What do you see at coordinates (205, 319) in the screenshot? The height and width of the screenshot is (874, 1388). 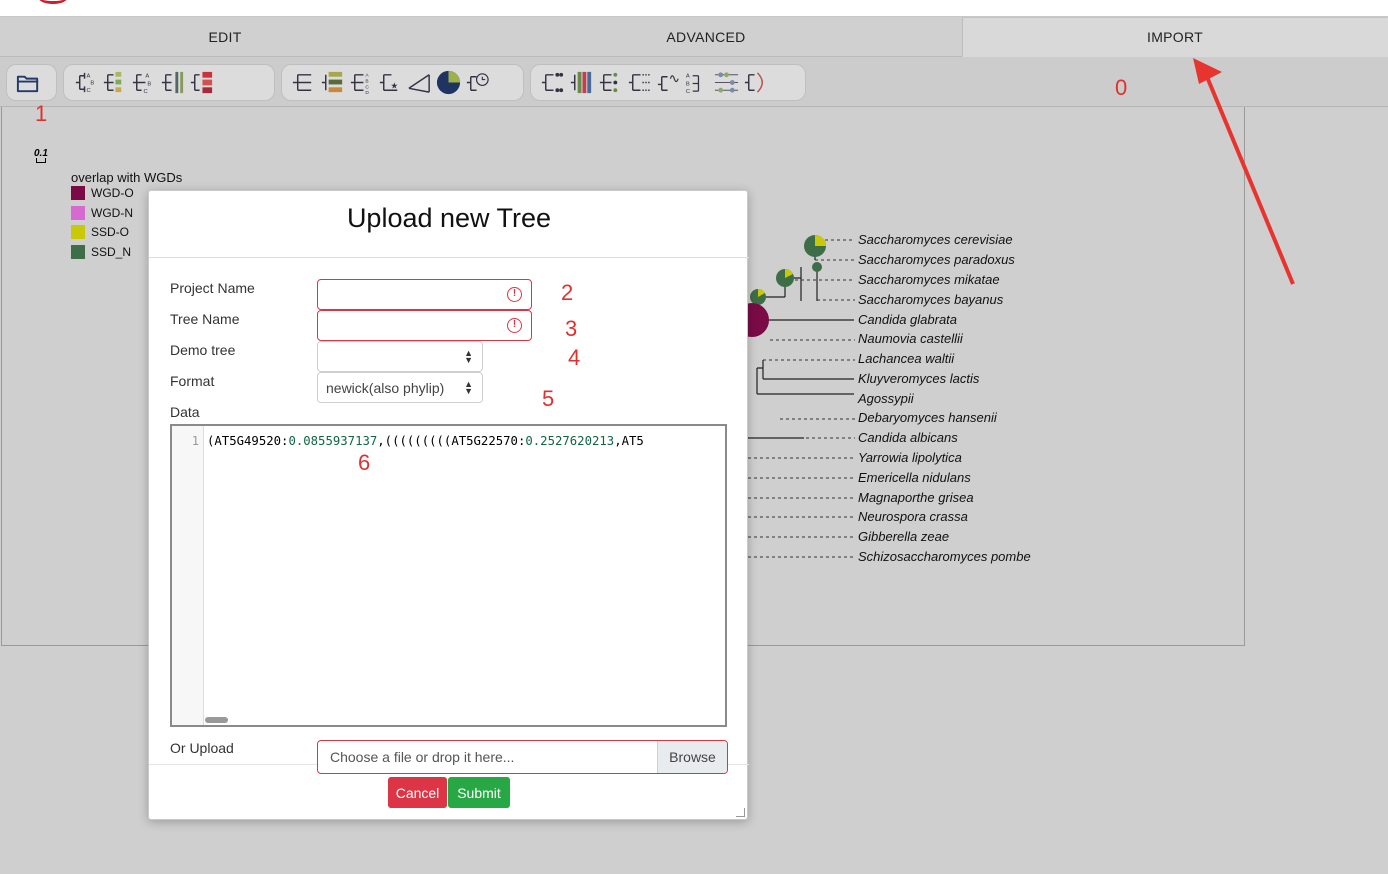 I see `tree-name-label: Tree Name` at bounding box center [205, 319].